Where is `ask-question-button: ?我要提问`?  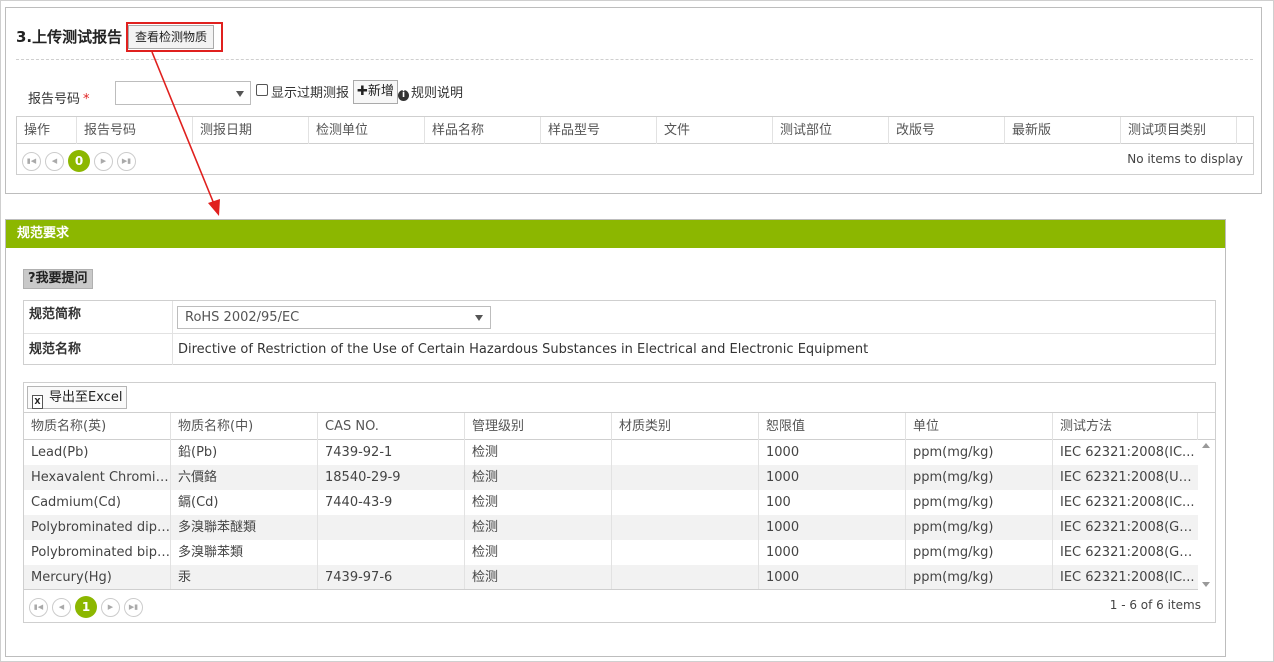 ask-question-button: ?我要提问 is located at coordinates (58, 279).